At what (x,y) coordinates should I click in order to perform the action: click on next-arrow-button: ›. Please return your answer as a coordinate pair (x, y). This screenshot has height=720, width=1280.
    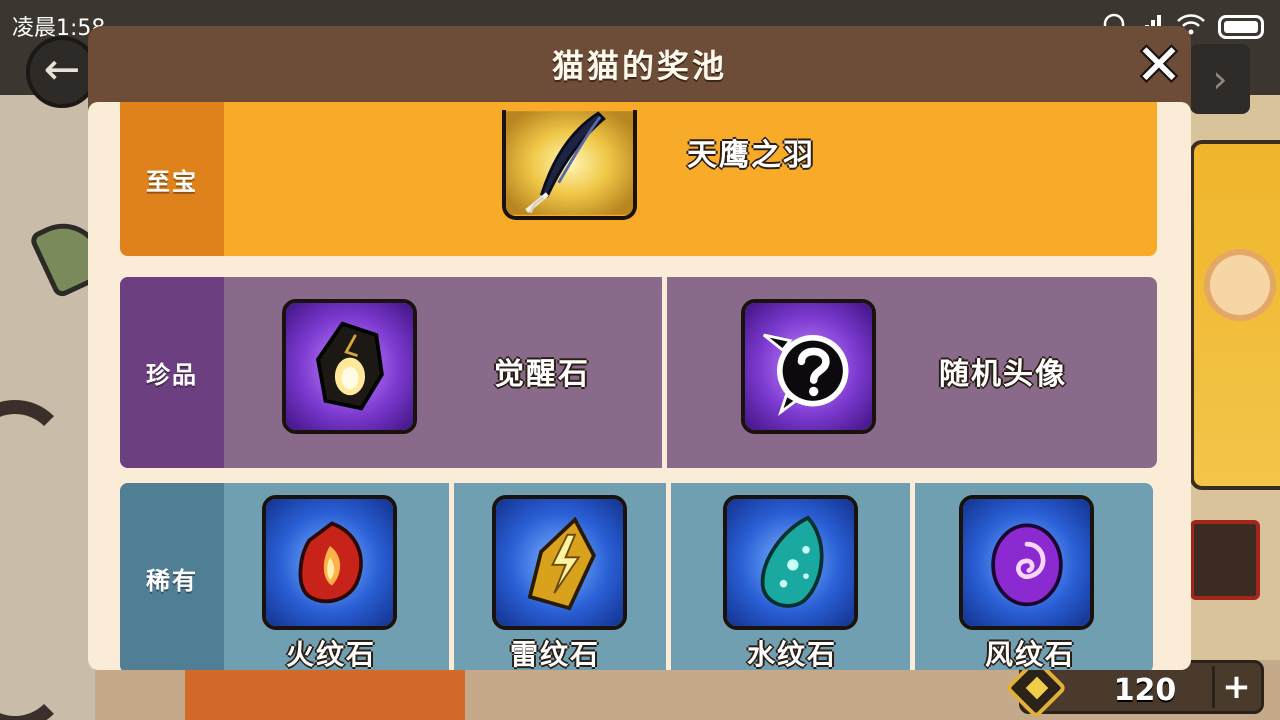
    Looking at the image, I should click on (1220, 79).